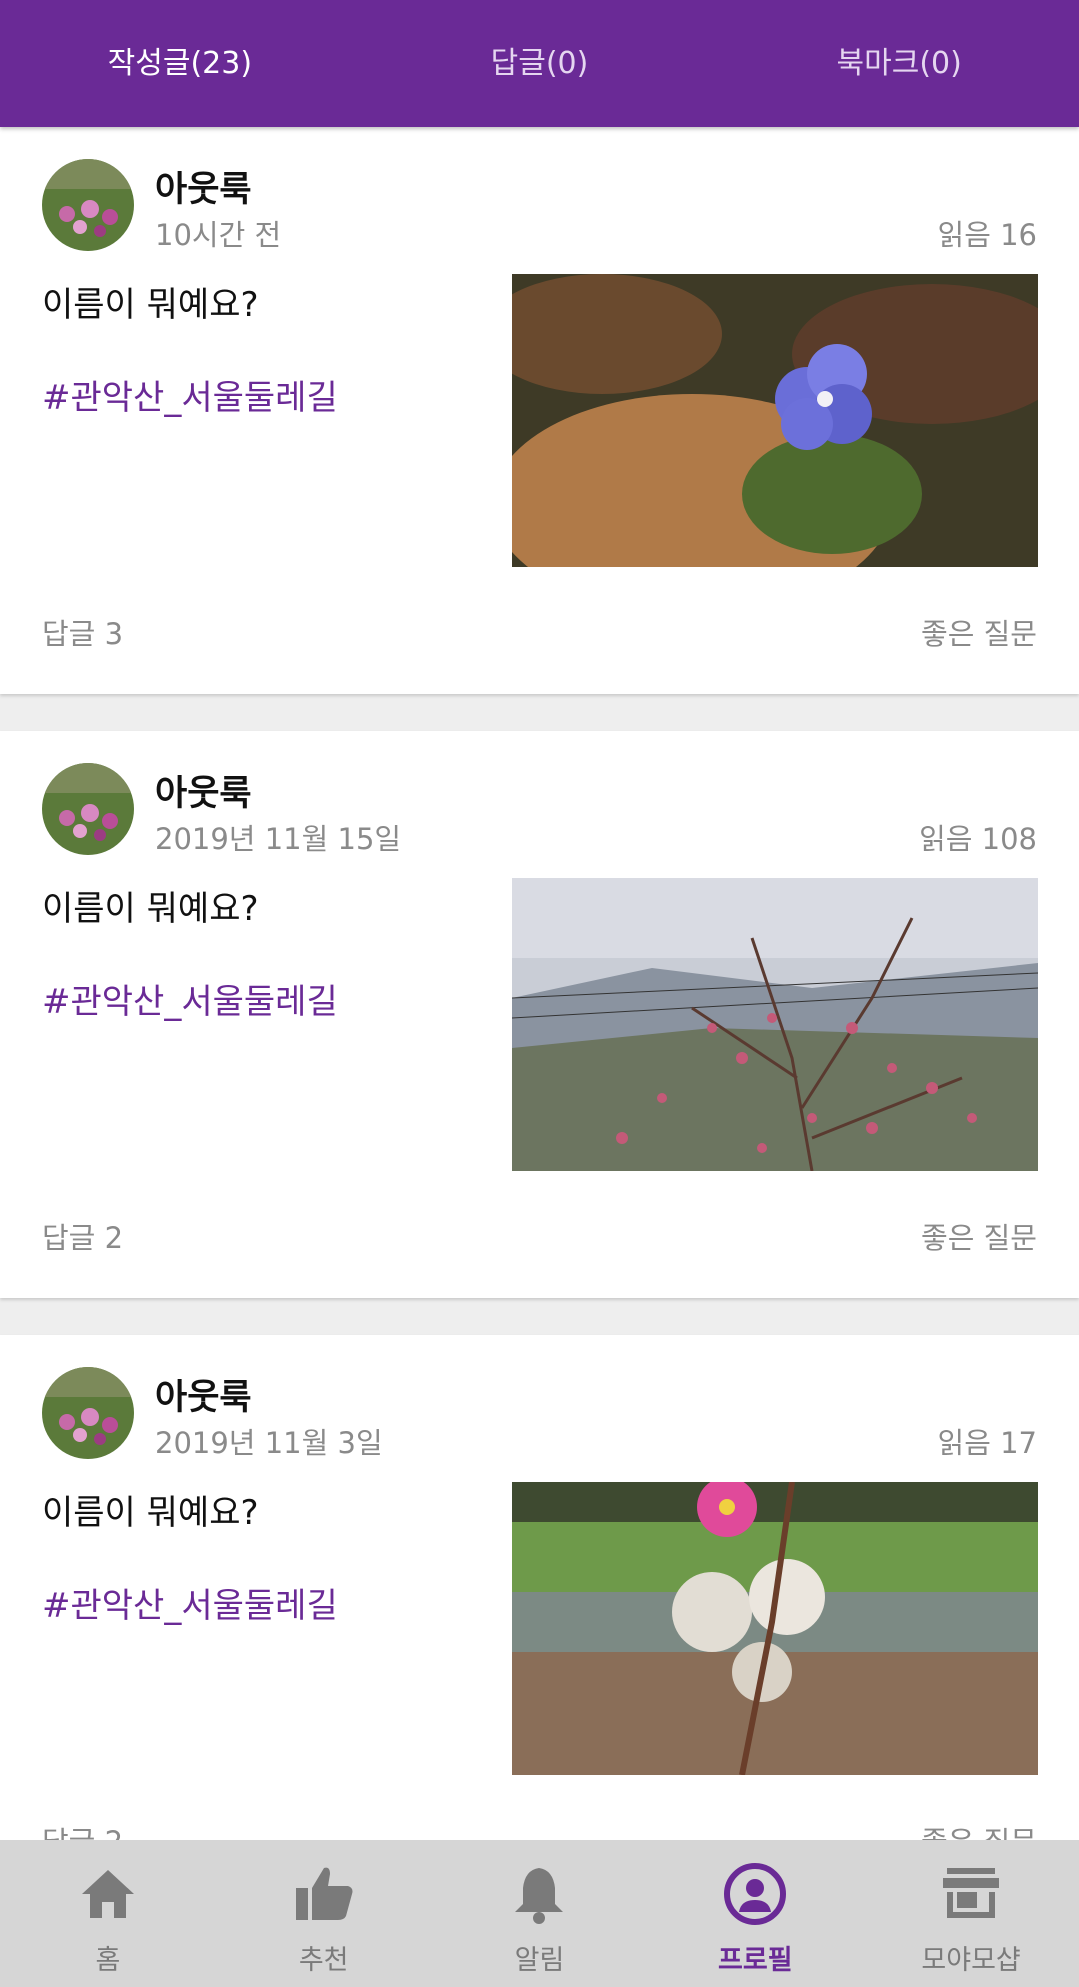 The width and height of the screenshot is (1079, 1987). Describe the element at coordinates (180, 63) in the screenshot. I see `tab-posts: 작성글(23)` at that location.